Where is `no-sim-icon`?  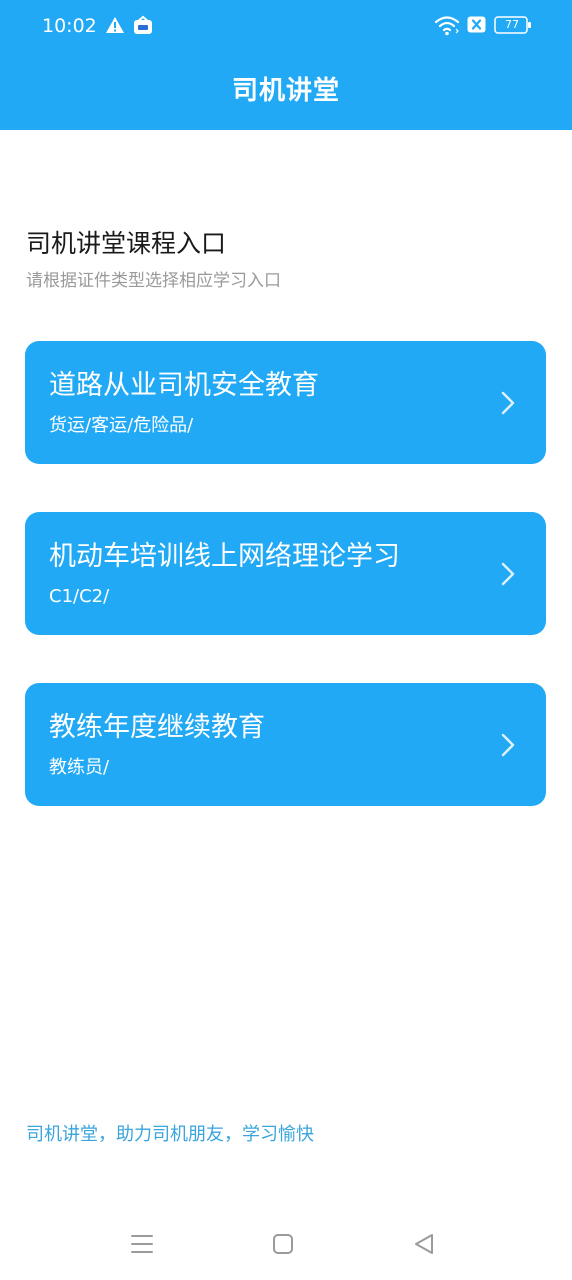 no-sim-icon is located at coordinates (476, 24).